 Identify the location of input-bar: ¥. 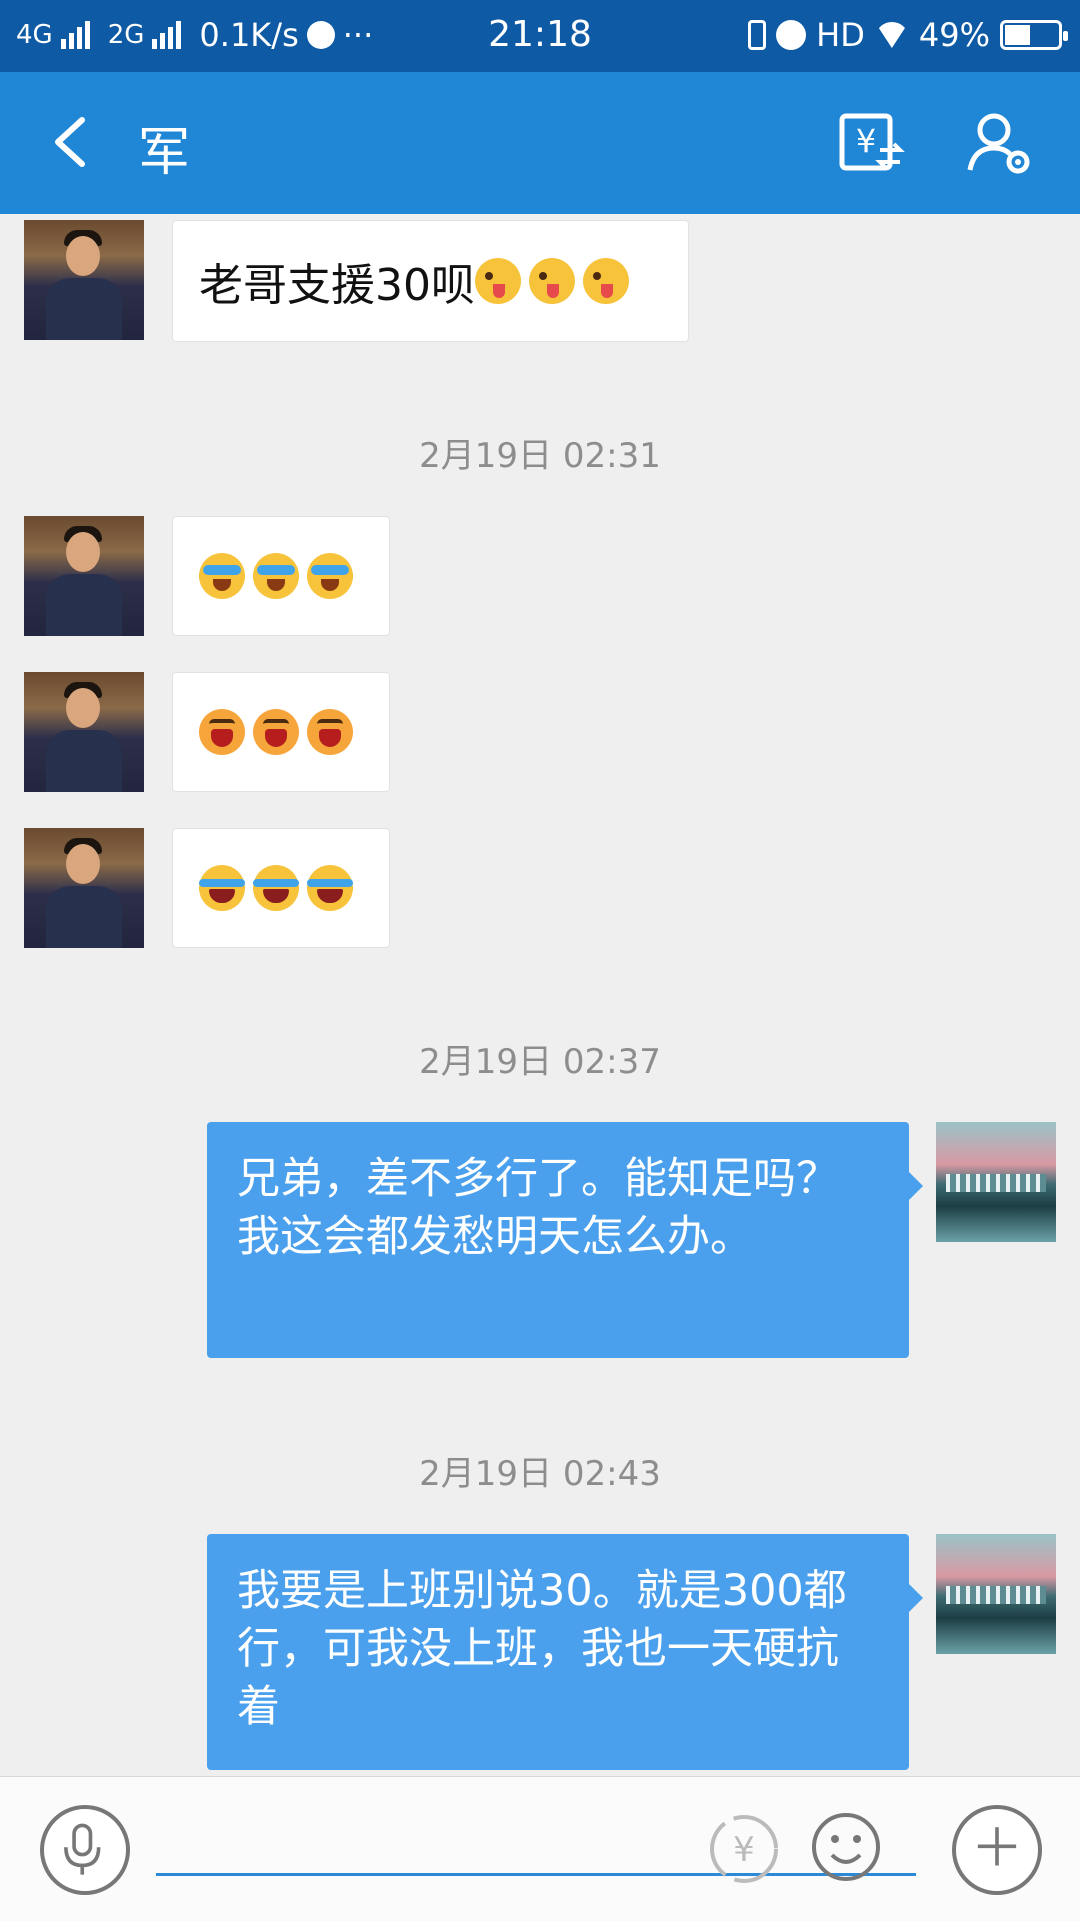
(540, 1848).